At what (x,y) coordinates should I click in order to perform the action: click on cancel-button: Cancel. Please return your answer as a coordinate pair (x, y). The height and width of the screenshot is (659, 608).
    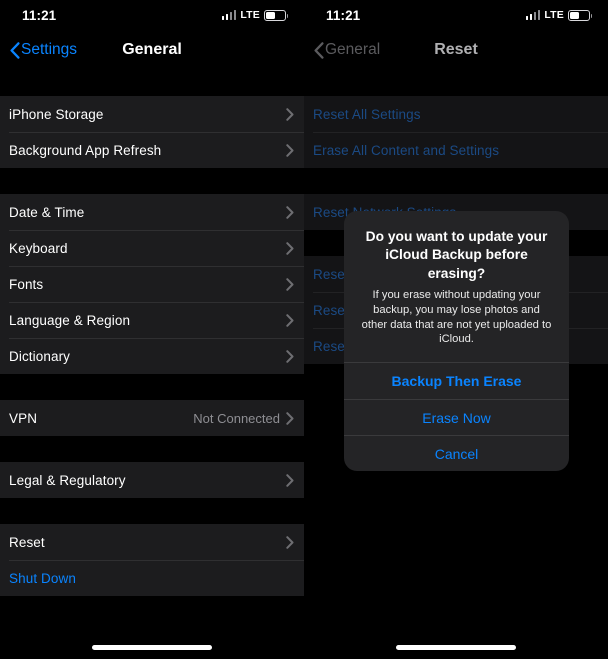
    Looking at the image, I should click on (456, 453).